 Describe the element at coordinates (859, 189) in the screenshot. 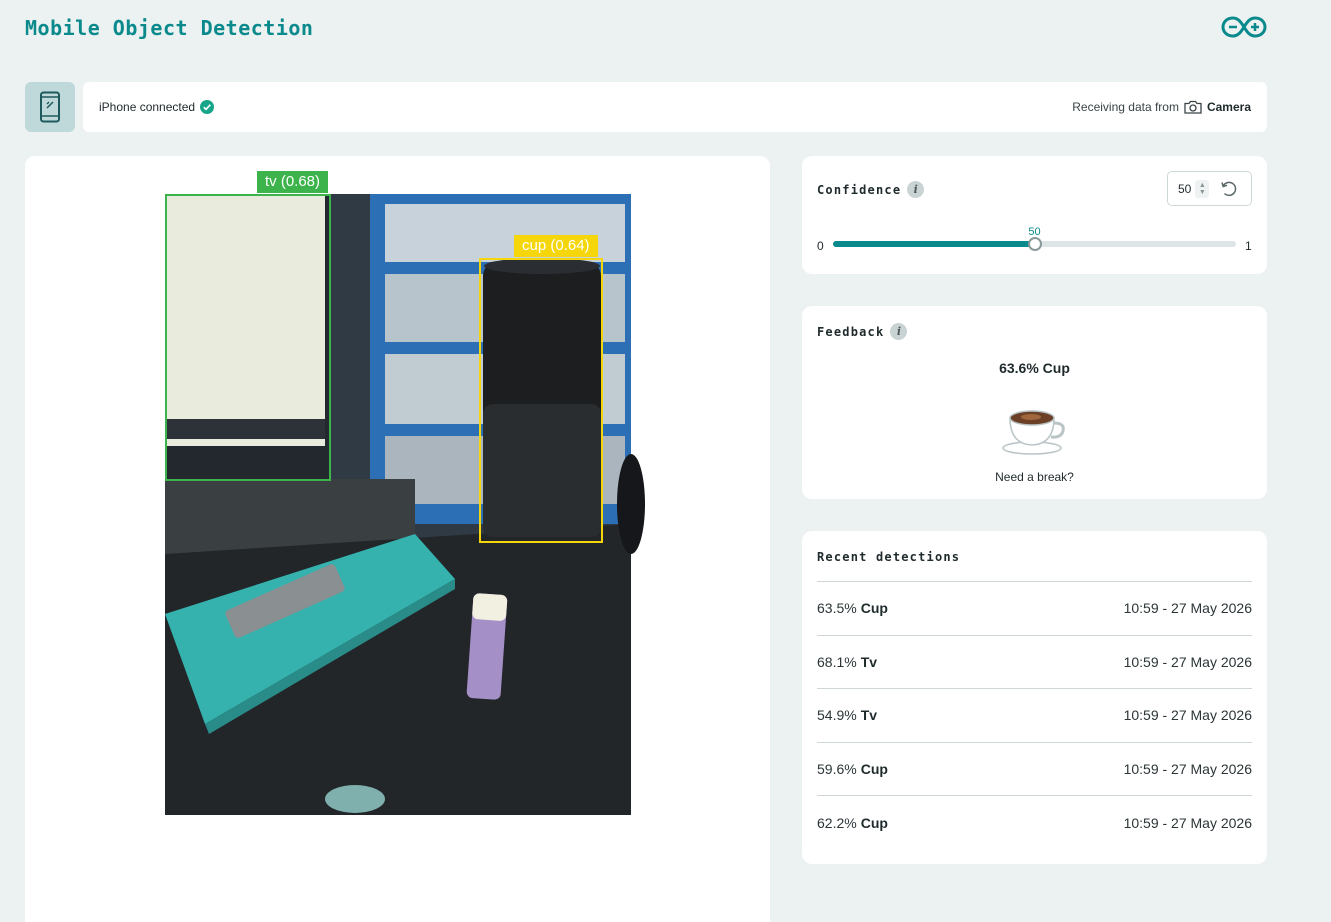

I see `confidence-title: Confidence` at that location.